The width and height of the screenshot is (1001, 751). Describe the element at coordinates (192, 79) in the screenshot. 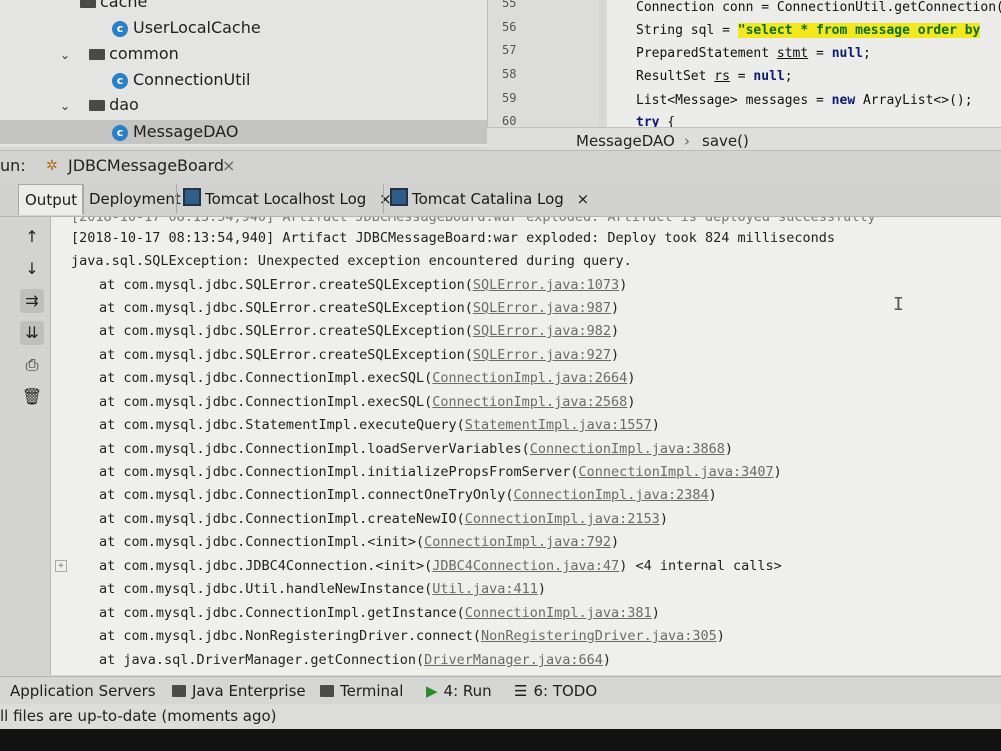

I see `tree-label: ConnectionUtil` at that location.